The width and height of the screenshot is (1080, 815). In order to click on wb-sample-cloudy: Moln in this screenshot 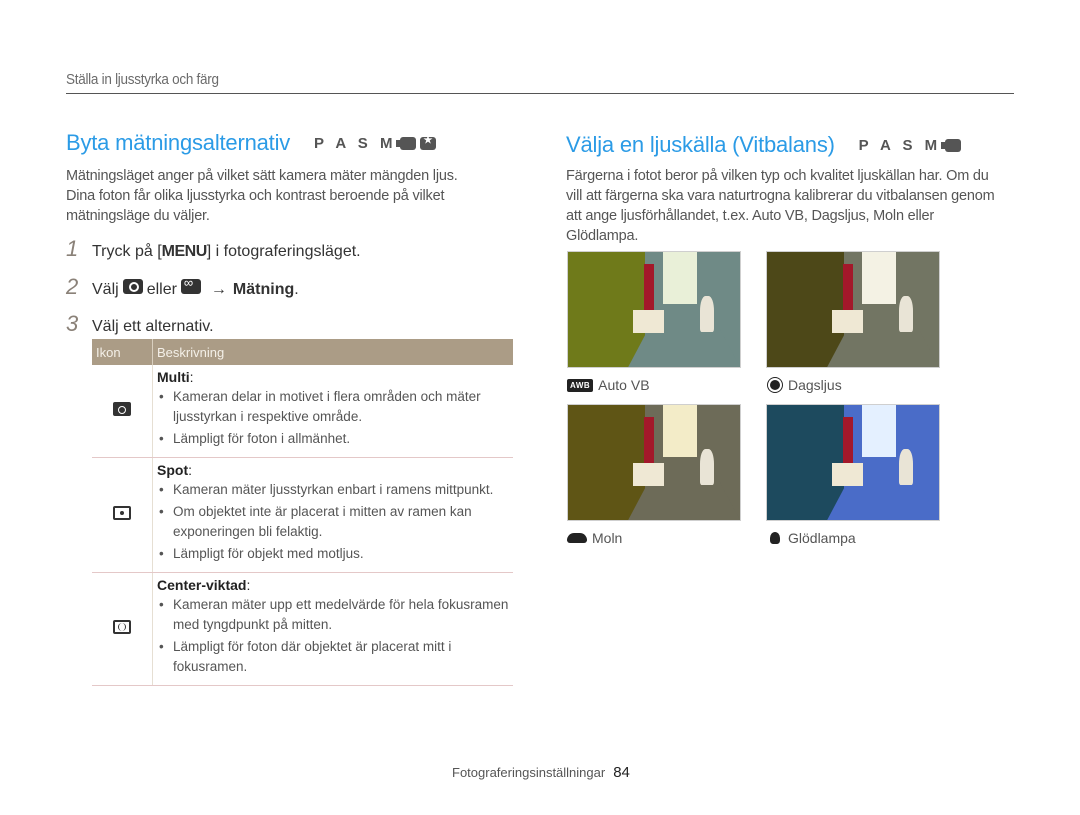, I will do `click(654, 475)`.